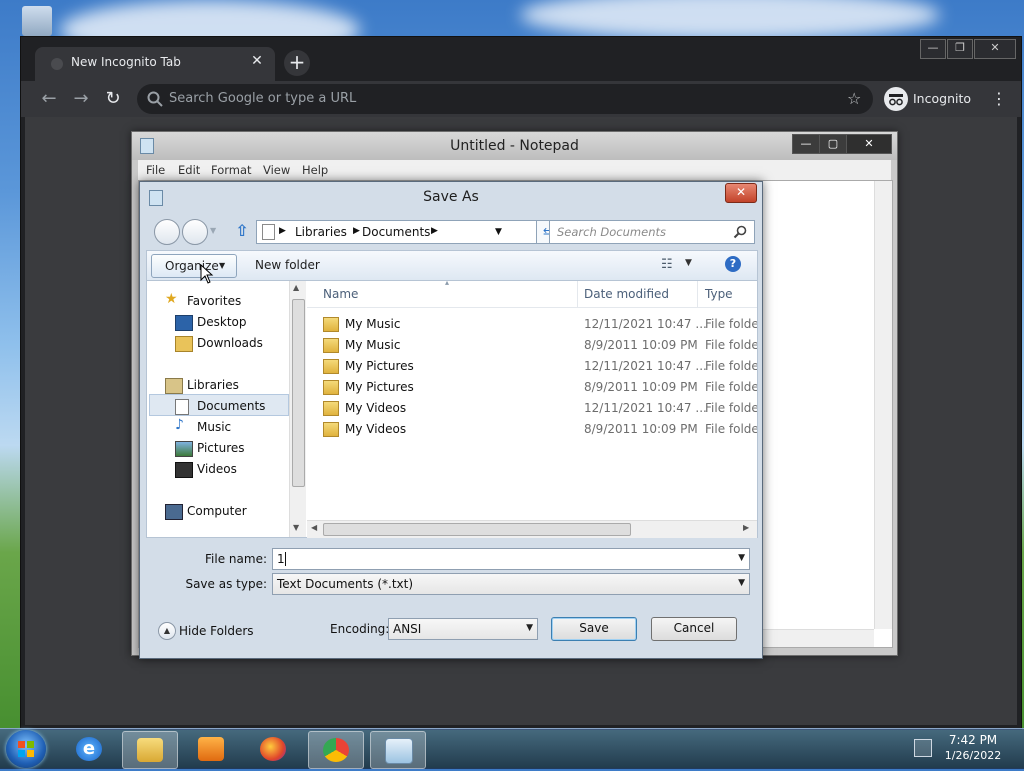 The width and height of the screenshot is (1024, 771). Describe the element at coordinates (211, 749) in the screenshot. I see `taskbar-media-player` at that location.